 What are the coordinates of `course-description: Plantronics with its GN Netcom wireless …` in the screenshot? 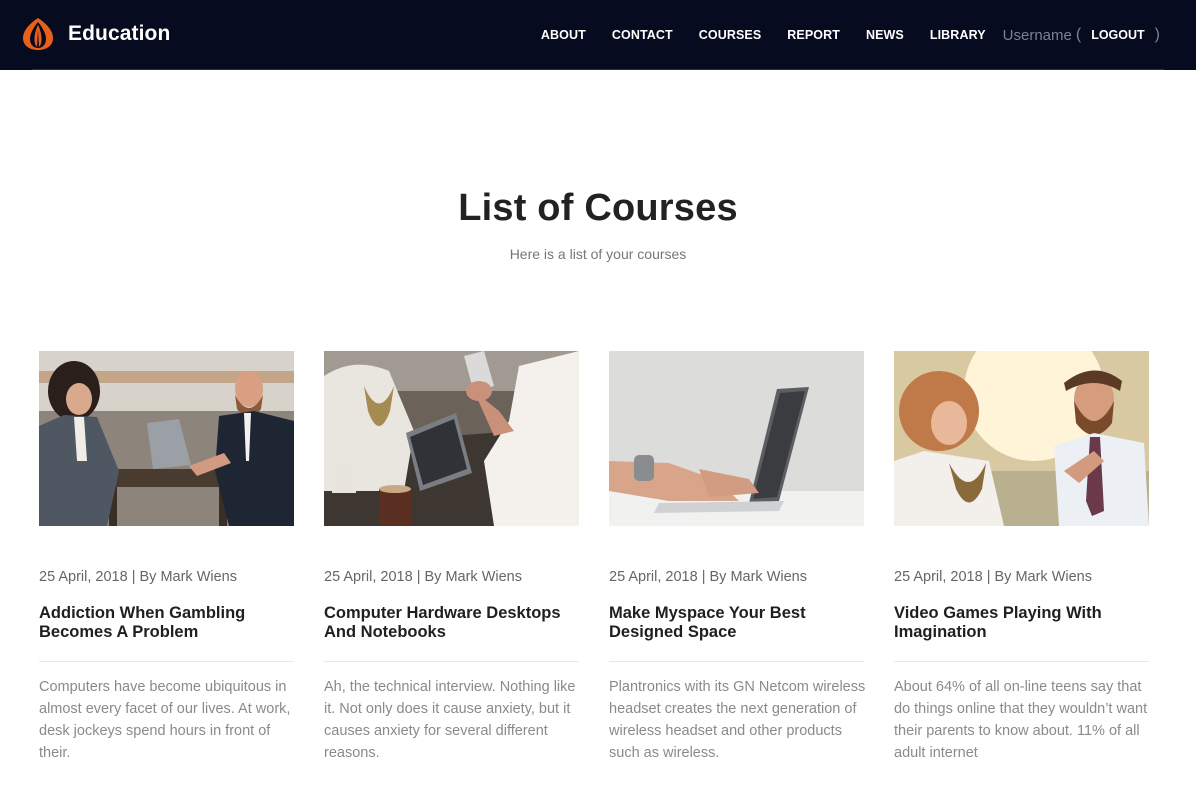 It's located at (737, 720).